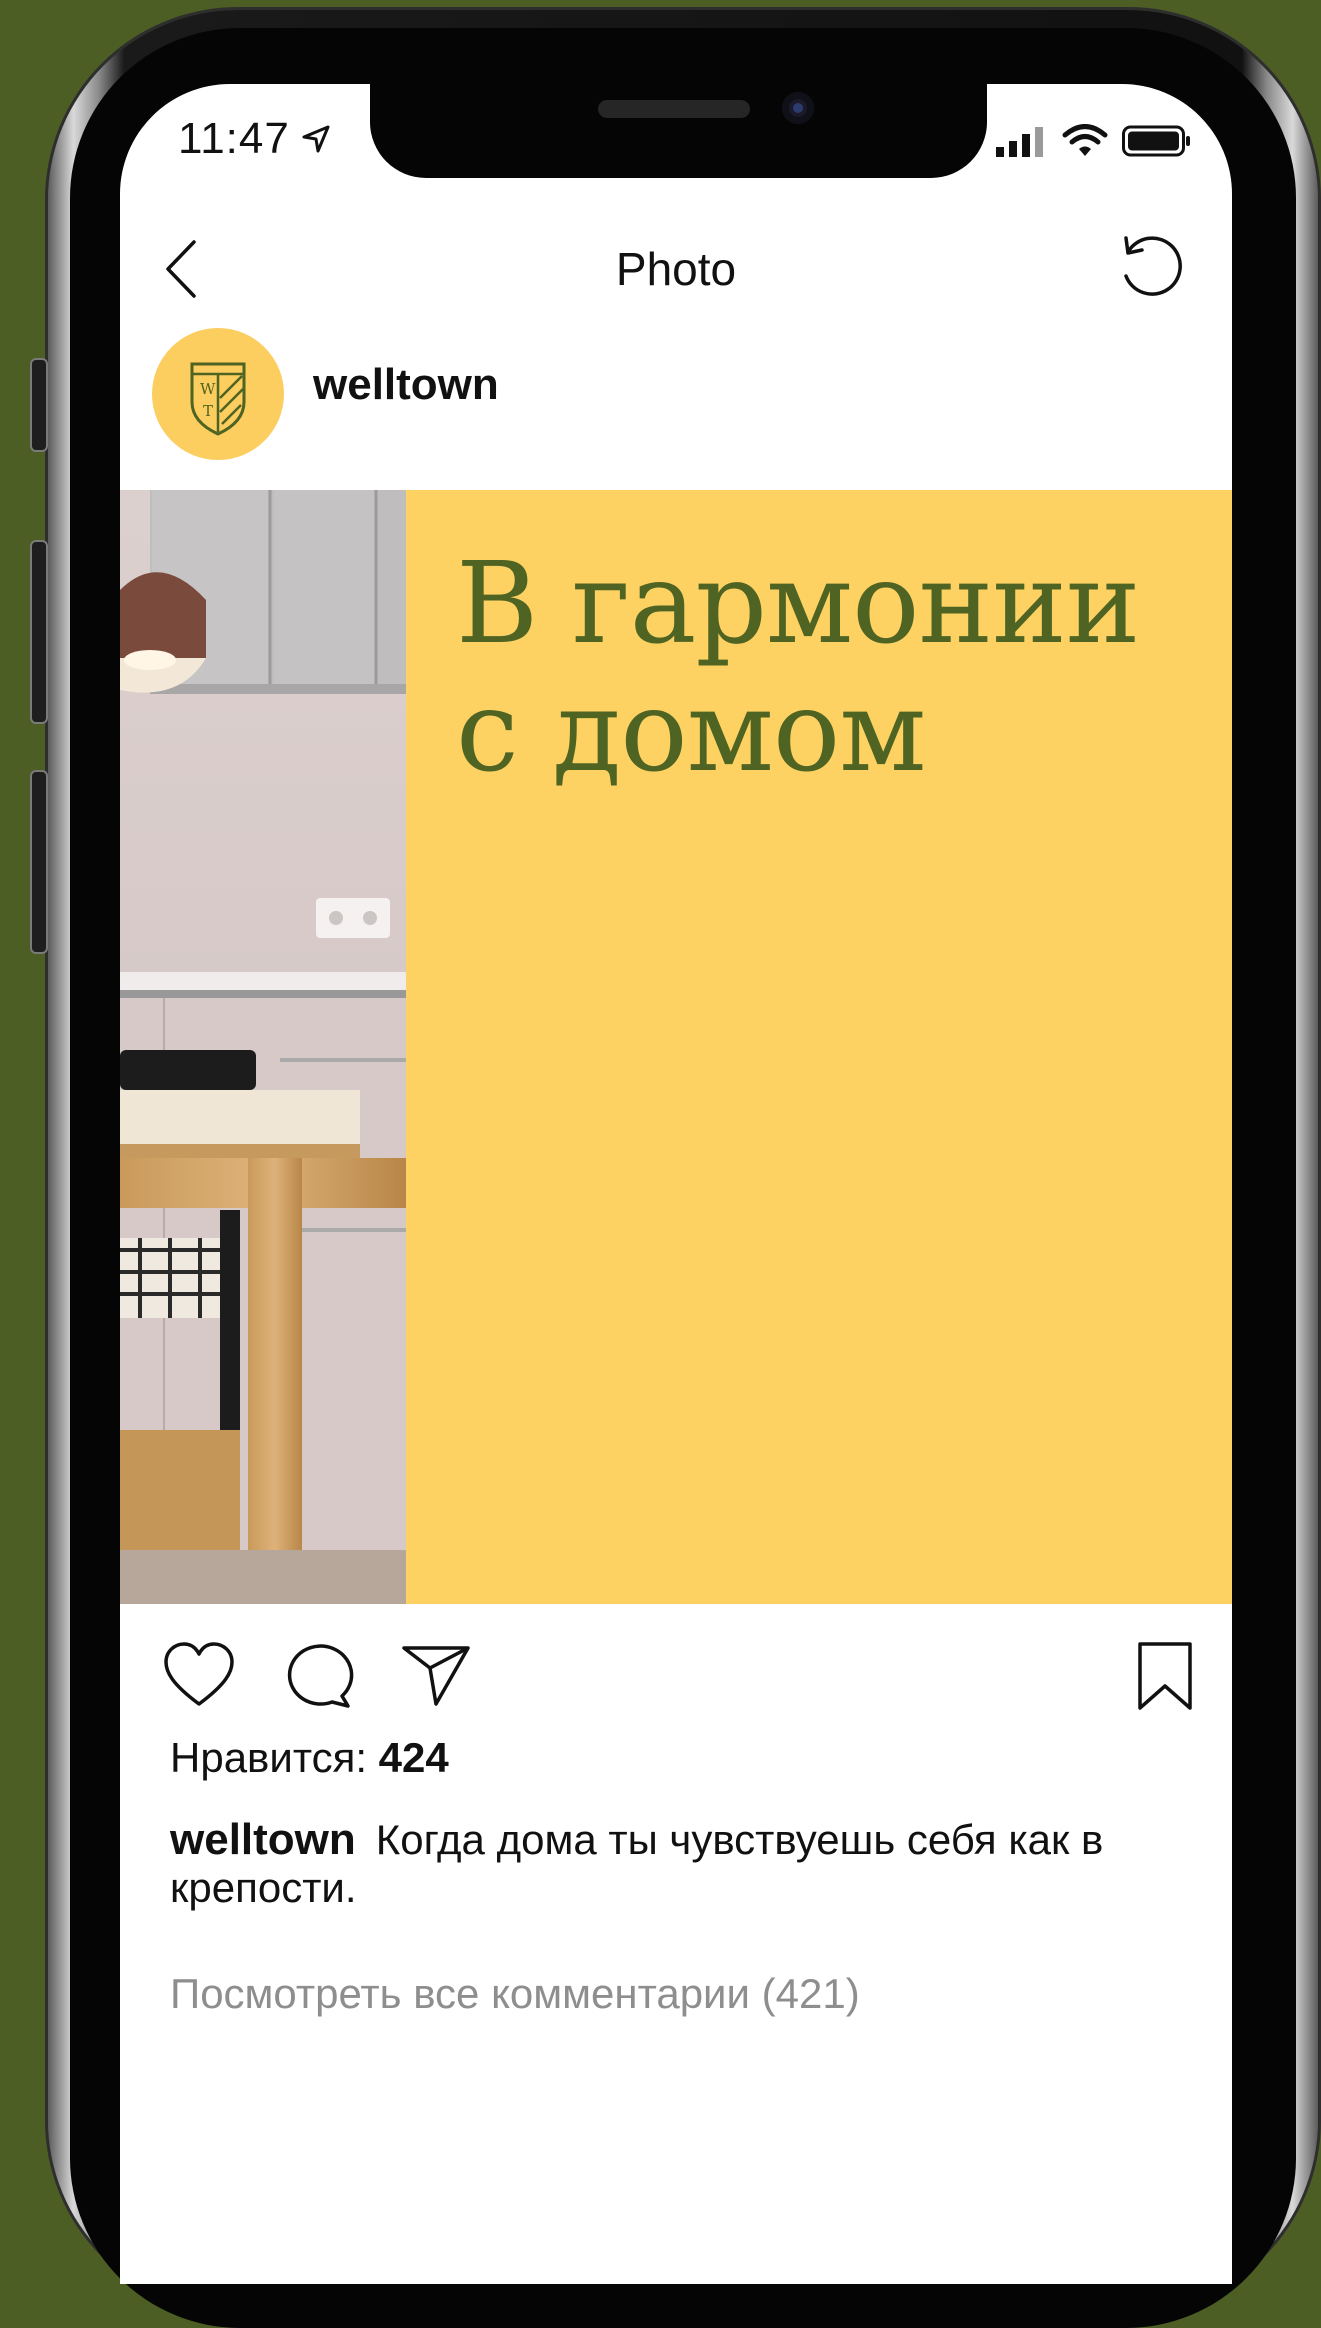 The width and height of the screenshot is (1321, 2328). I want to click on view-all-comments-link: Посмотреть все комментарии (421), so click(515, 1994).